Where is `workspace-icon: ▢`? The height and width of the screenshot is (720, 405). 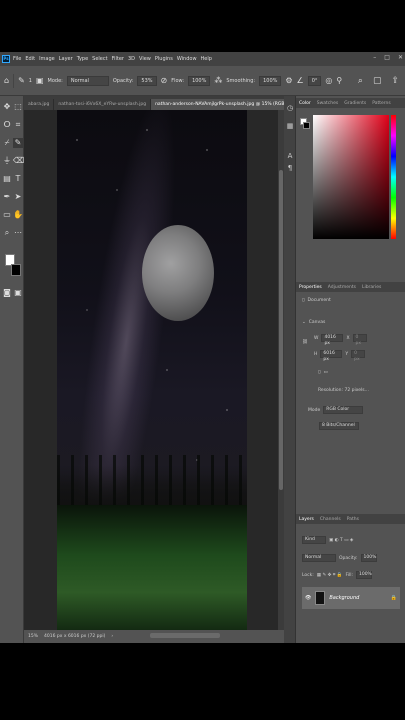 workspace-icon: ▢ is located at coordinates (377, 81).